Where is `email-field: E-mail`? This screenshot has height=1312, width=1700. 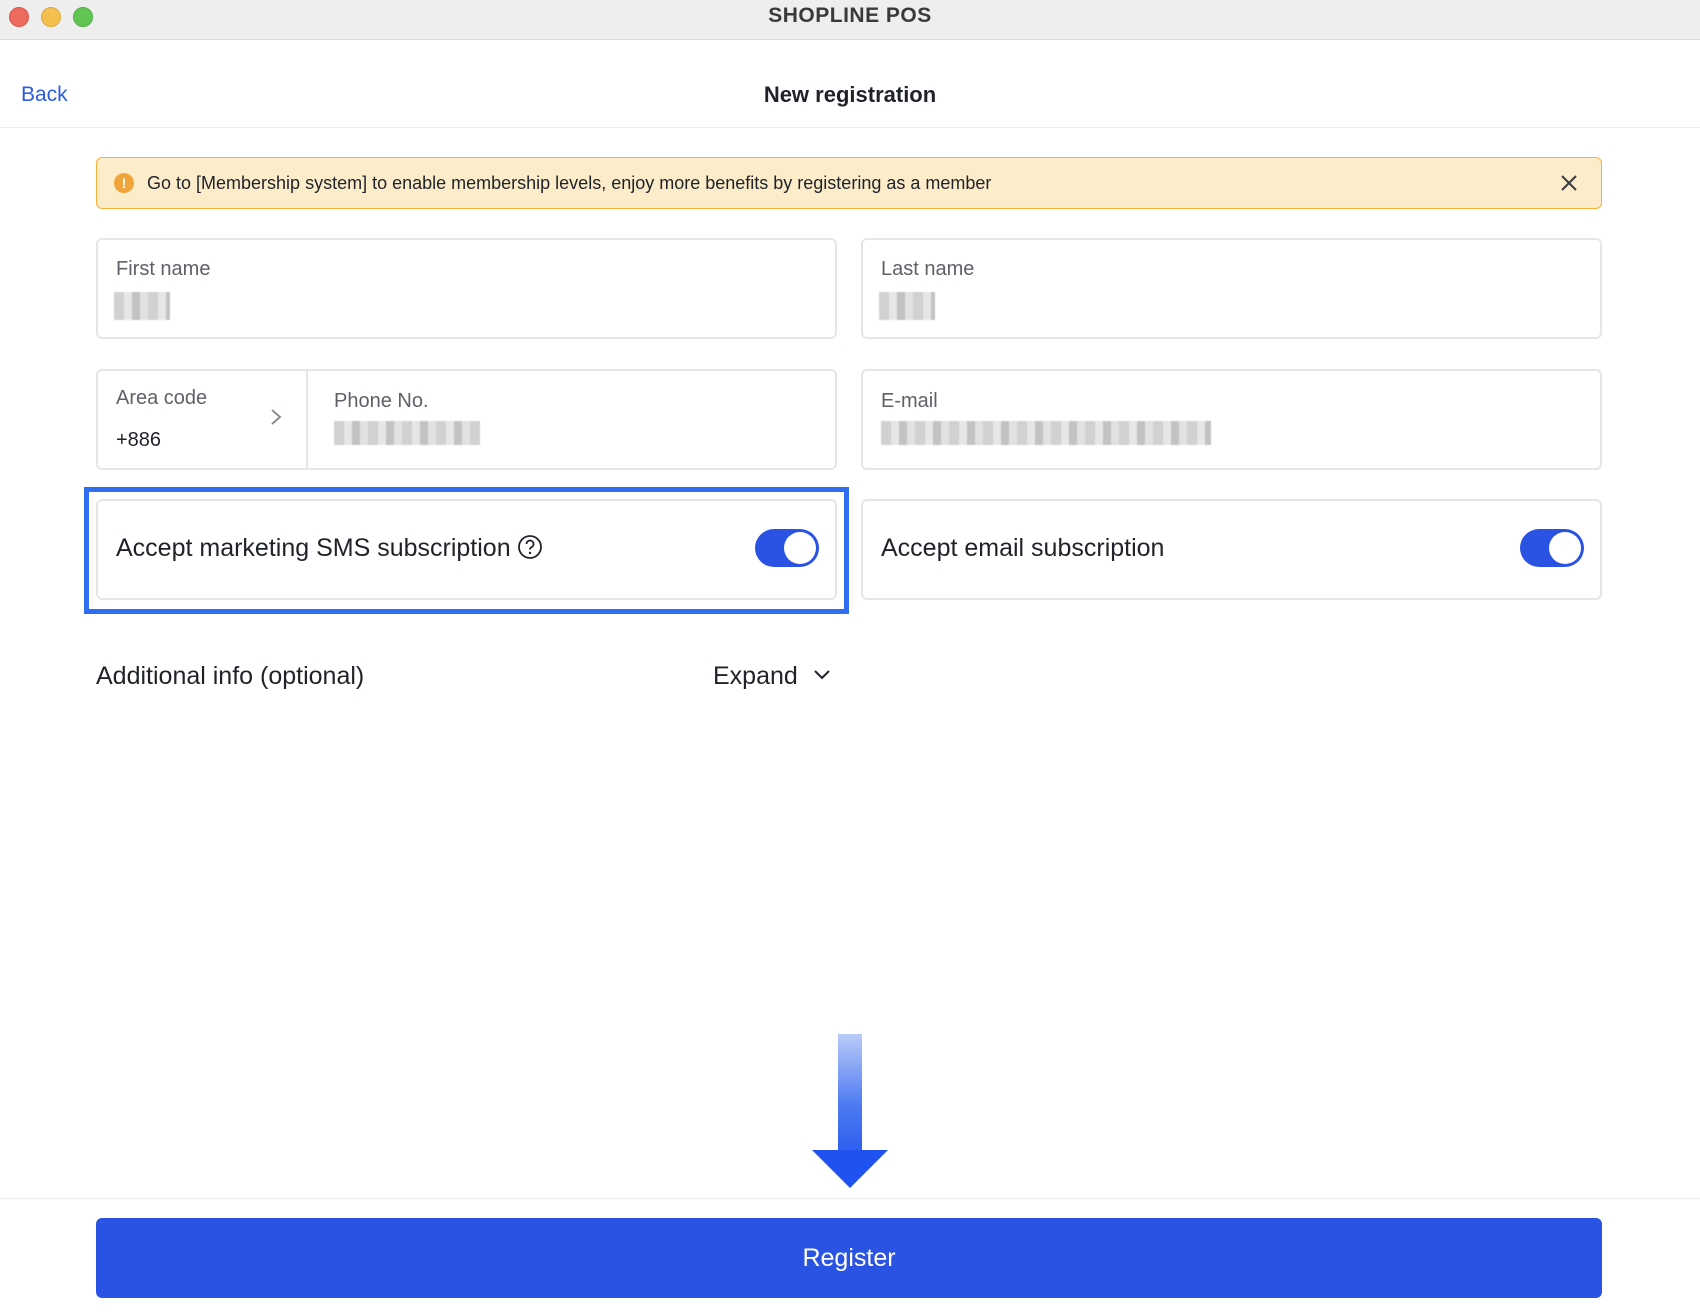 email-field: E-mail is located at coordinates (1231, 419).